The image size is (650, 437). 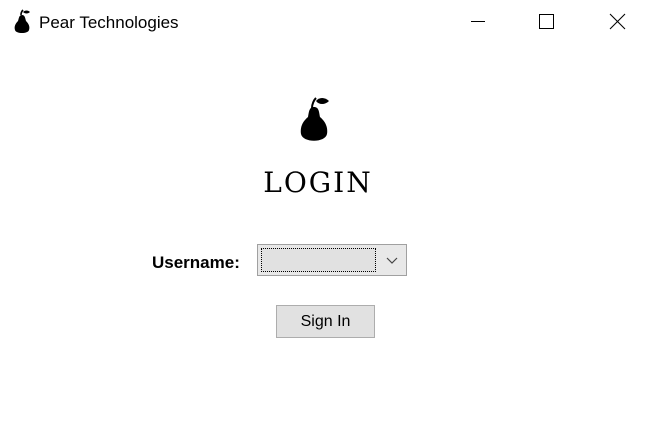 What do you see at coordinates (392, 260) in the screenshot?
I see `chevron-down-icon` at bounding box center [392, 260].